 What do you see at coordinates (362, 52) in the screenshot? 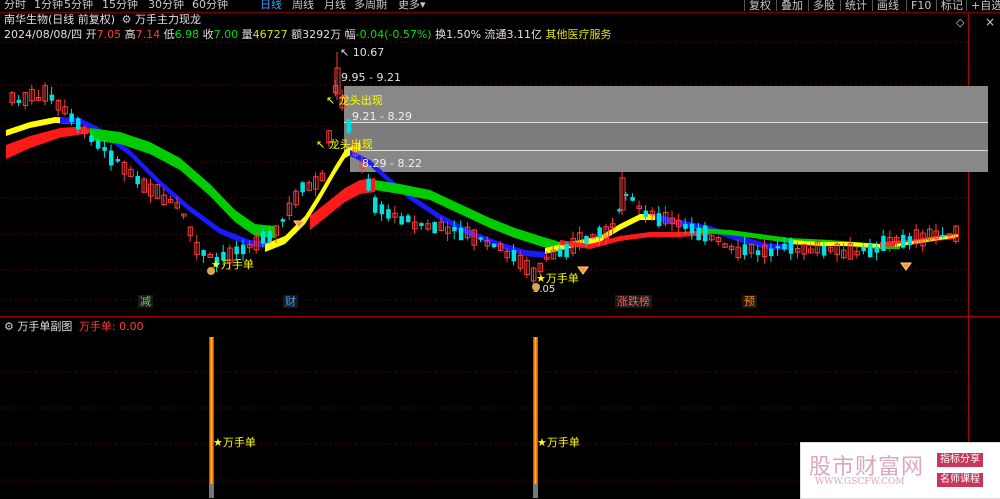
I see `max-price-label: ↖ 10.67` at bounding box center [362, 52].